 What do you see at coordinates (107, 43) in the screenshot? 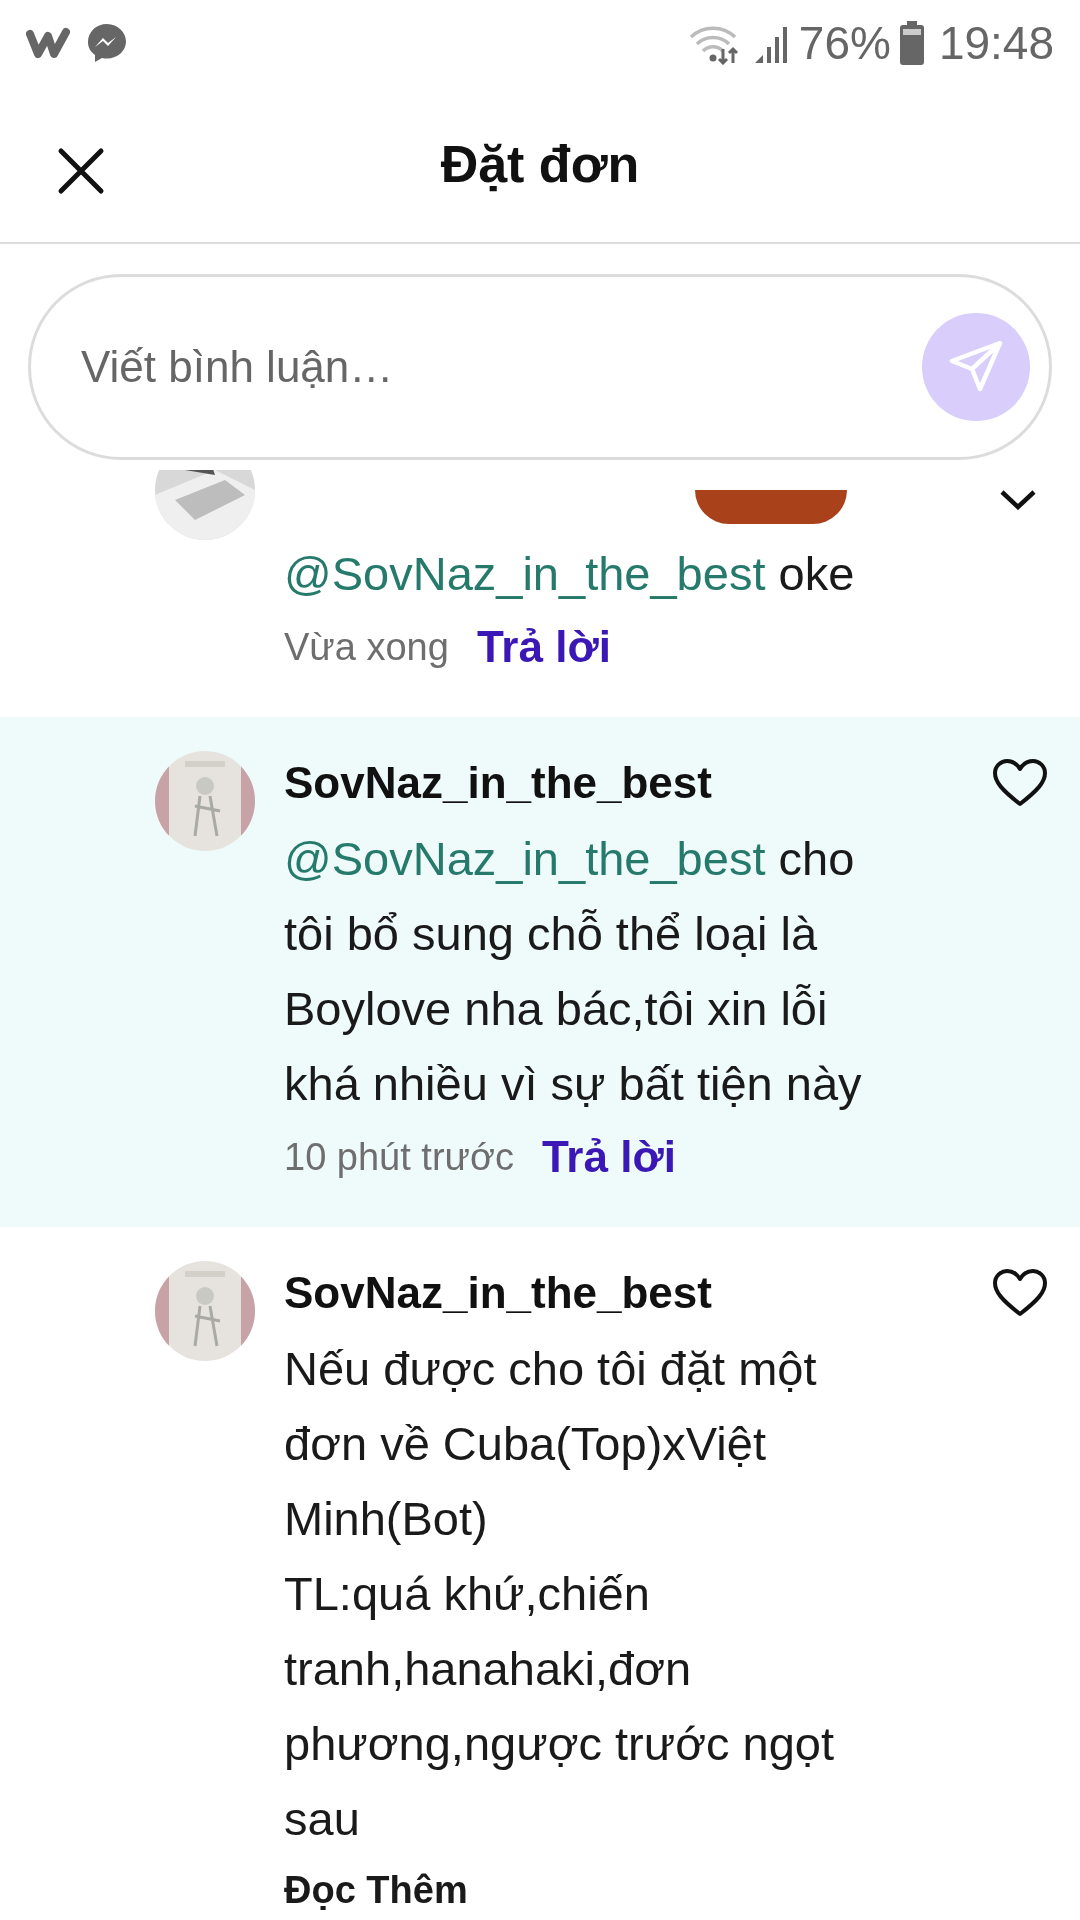
I see `messenger-icon` at bounding box center [107, 43].